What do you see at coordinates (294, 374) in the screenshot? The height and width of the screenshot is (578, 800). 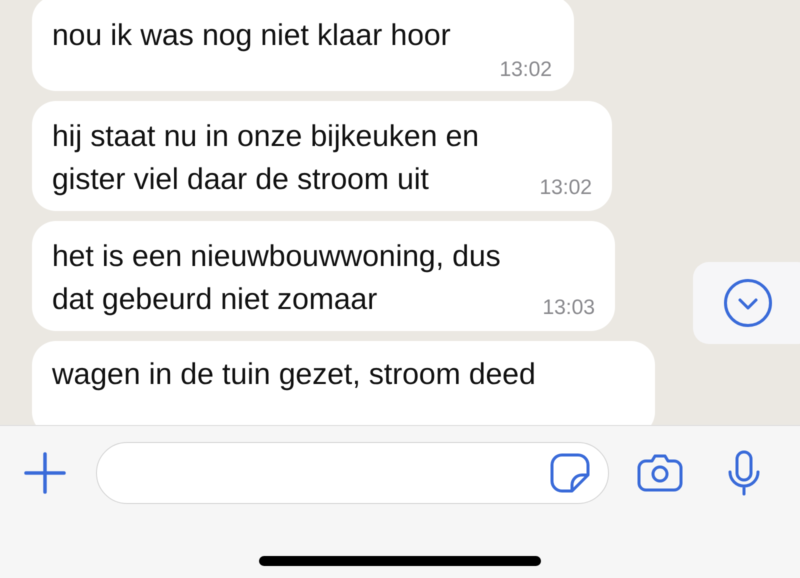 I see `message-text: wagen in de tuin gezet, stroom deed` at bounding box center [294, 374].